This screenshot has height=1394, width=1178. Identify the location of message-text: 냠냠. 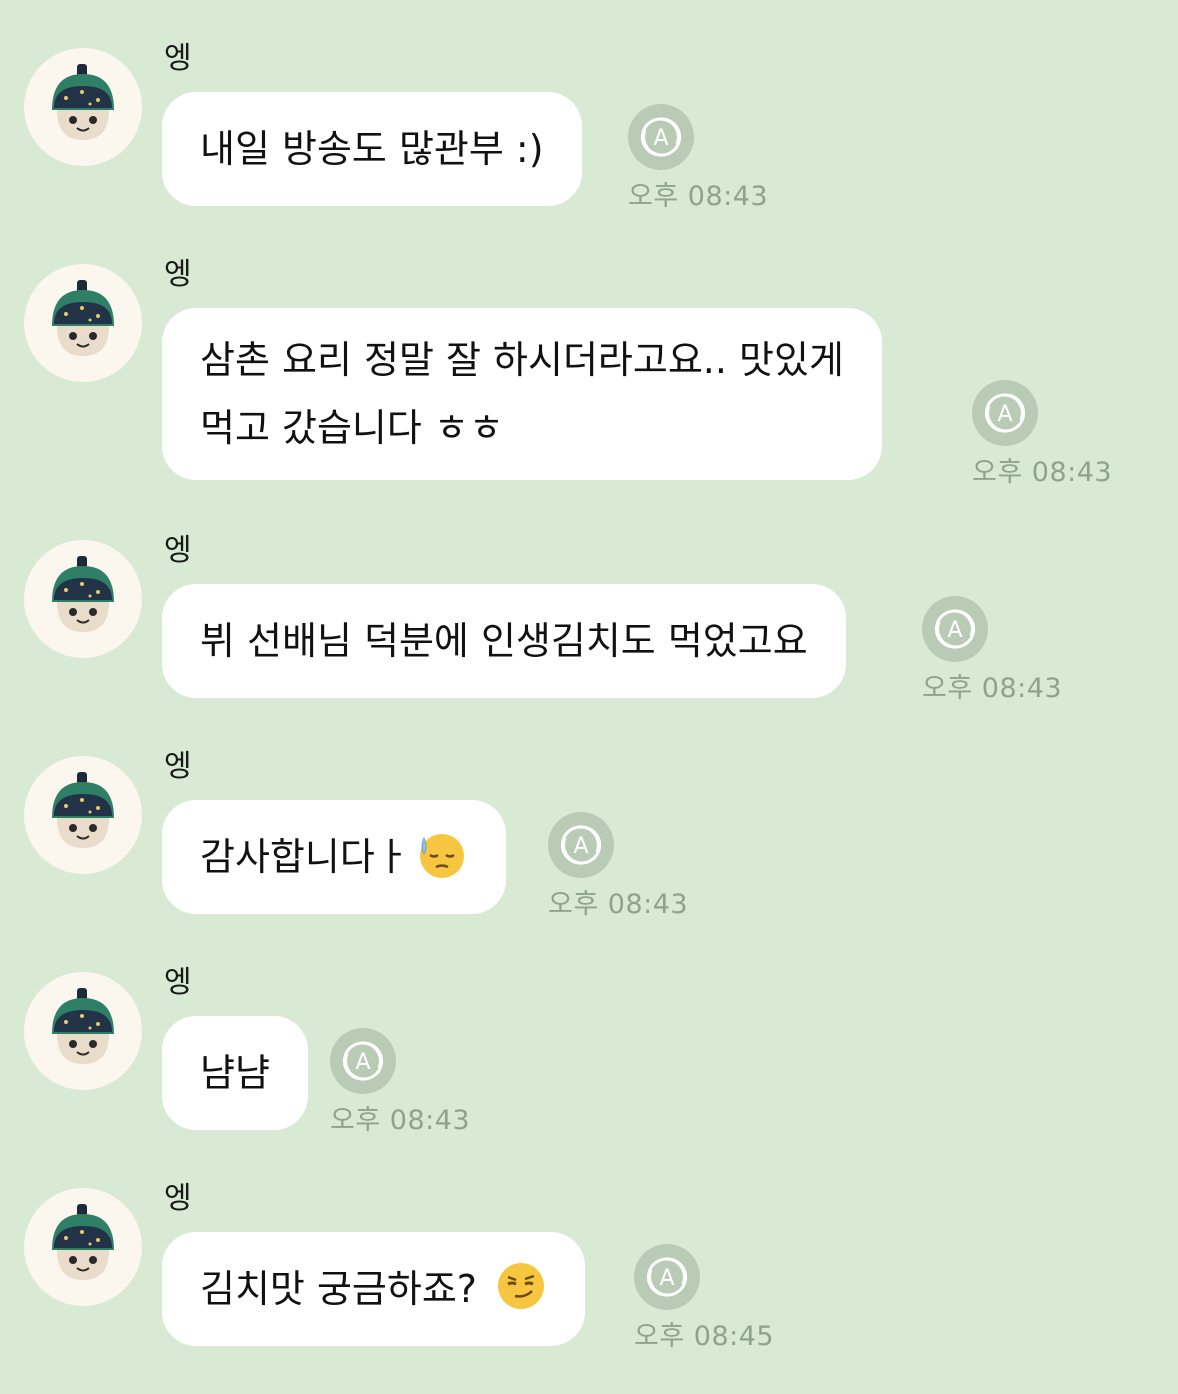
(235, 1073).